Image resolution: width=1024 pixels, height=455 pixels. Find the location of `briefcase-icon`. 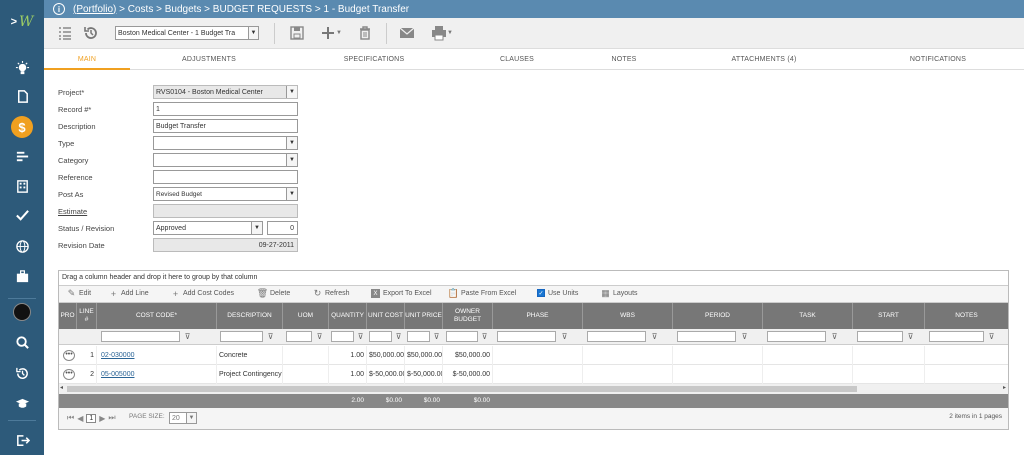

briefcase-icon is located at coordinates (22, 276).